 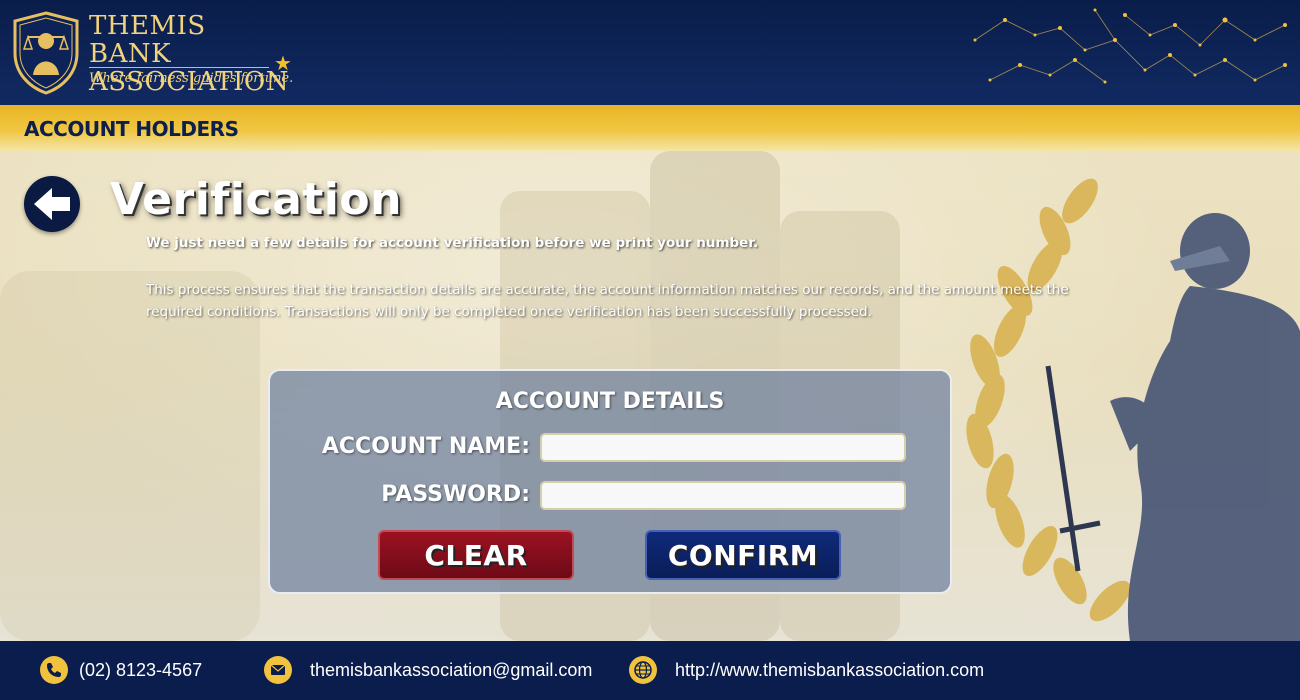 What do you see at coordinates (425, 446) in the screenshot?
I see `account-name-label: ACCOUNT NAME:` at bounding box center [425, 446].